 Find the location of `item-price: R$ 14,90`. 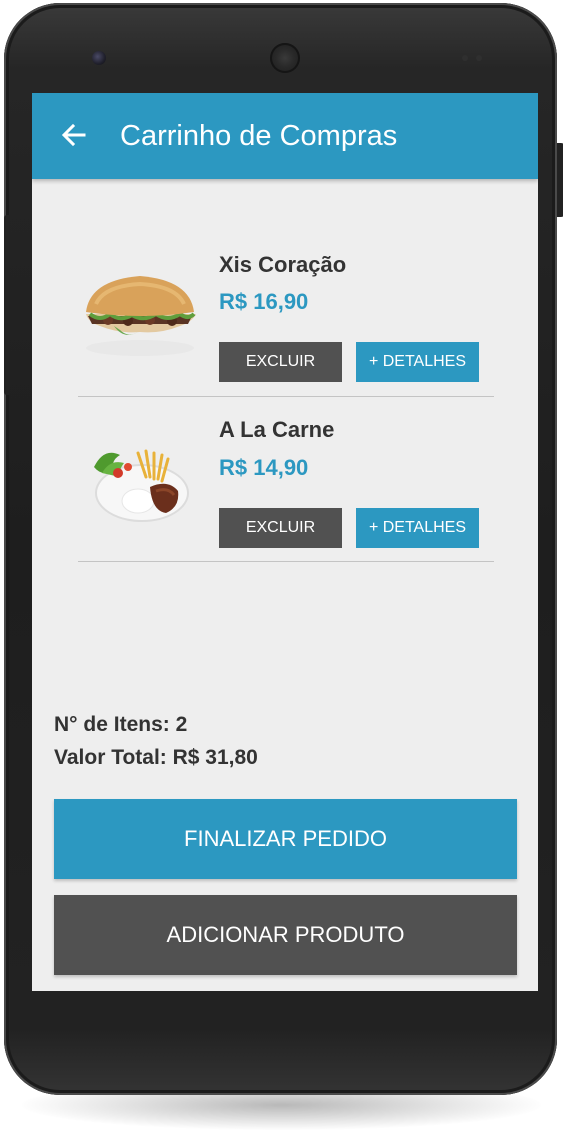

item-price: R$ 14,90 is located at coordinates (264, 467).